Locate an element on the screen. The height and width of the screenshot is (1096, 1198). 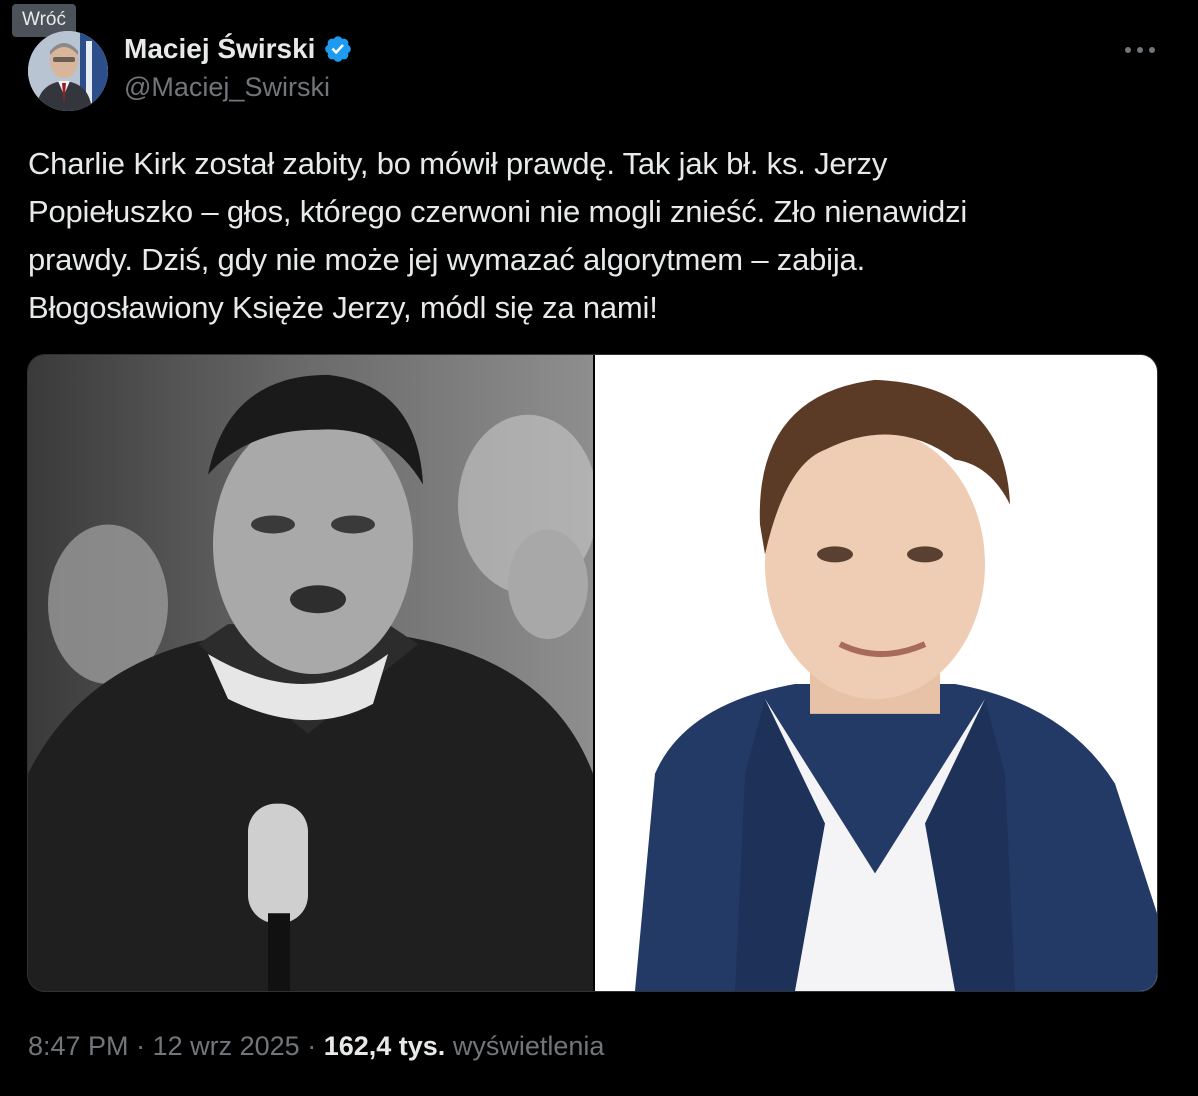
author-handle: @Maciej_Swirski is located at coordinates (238, 87).